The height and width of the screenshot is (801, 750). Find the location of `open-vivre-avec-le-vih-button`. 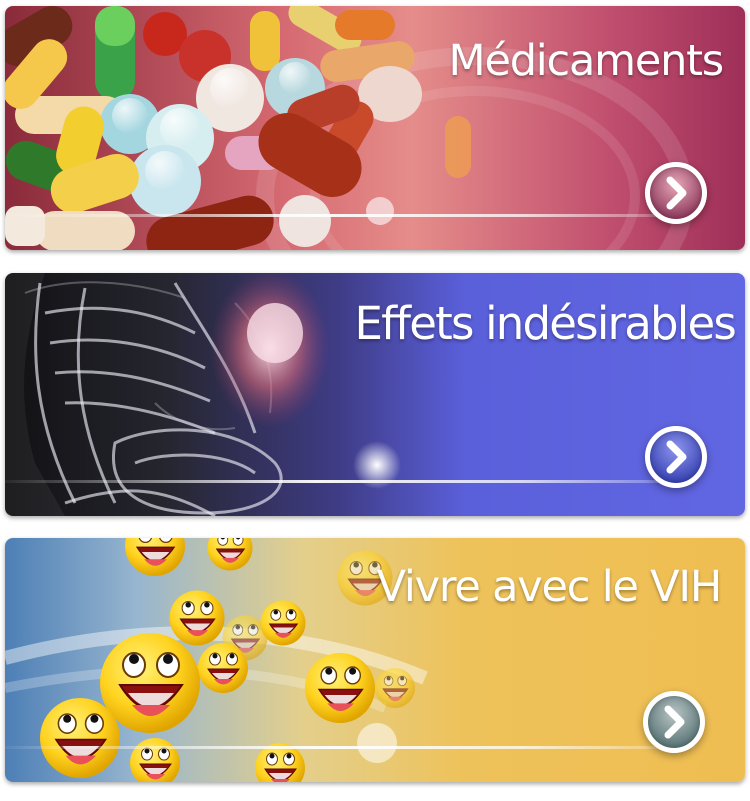

open-vivre-avec-le-vih-button is located at coordinates (674, 722).